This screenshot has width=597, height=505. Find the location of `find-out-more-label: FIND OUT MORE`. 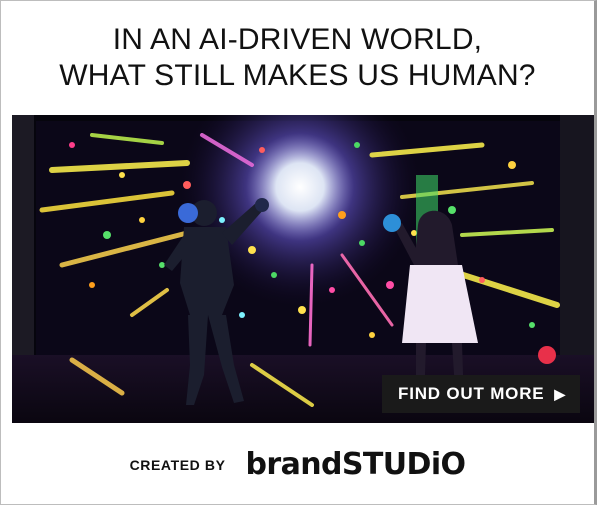

find-out-more-label: FIND OUT MORE is located at coordinates (471, 393).